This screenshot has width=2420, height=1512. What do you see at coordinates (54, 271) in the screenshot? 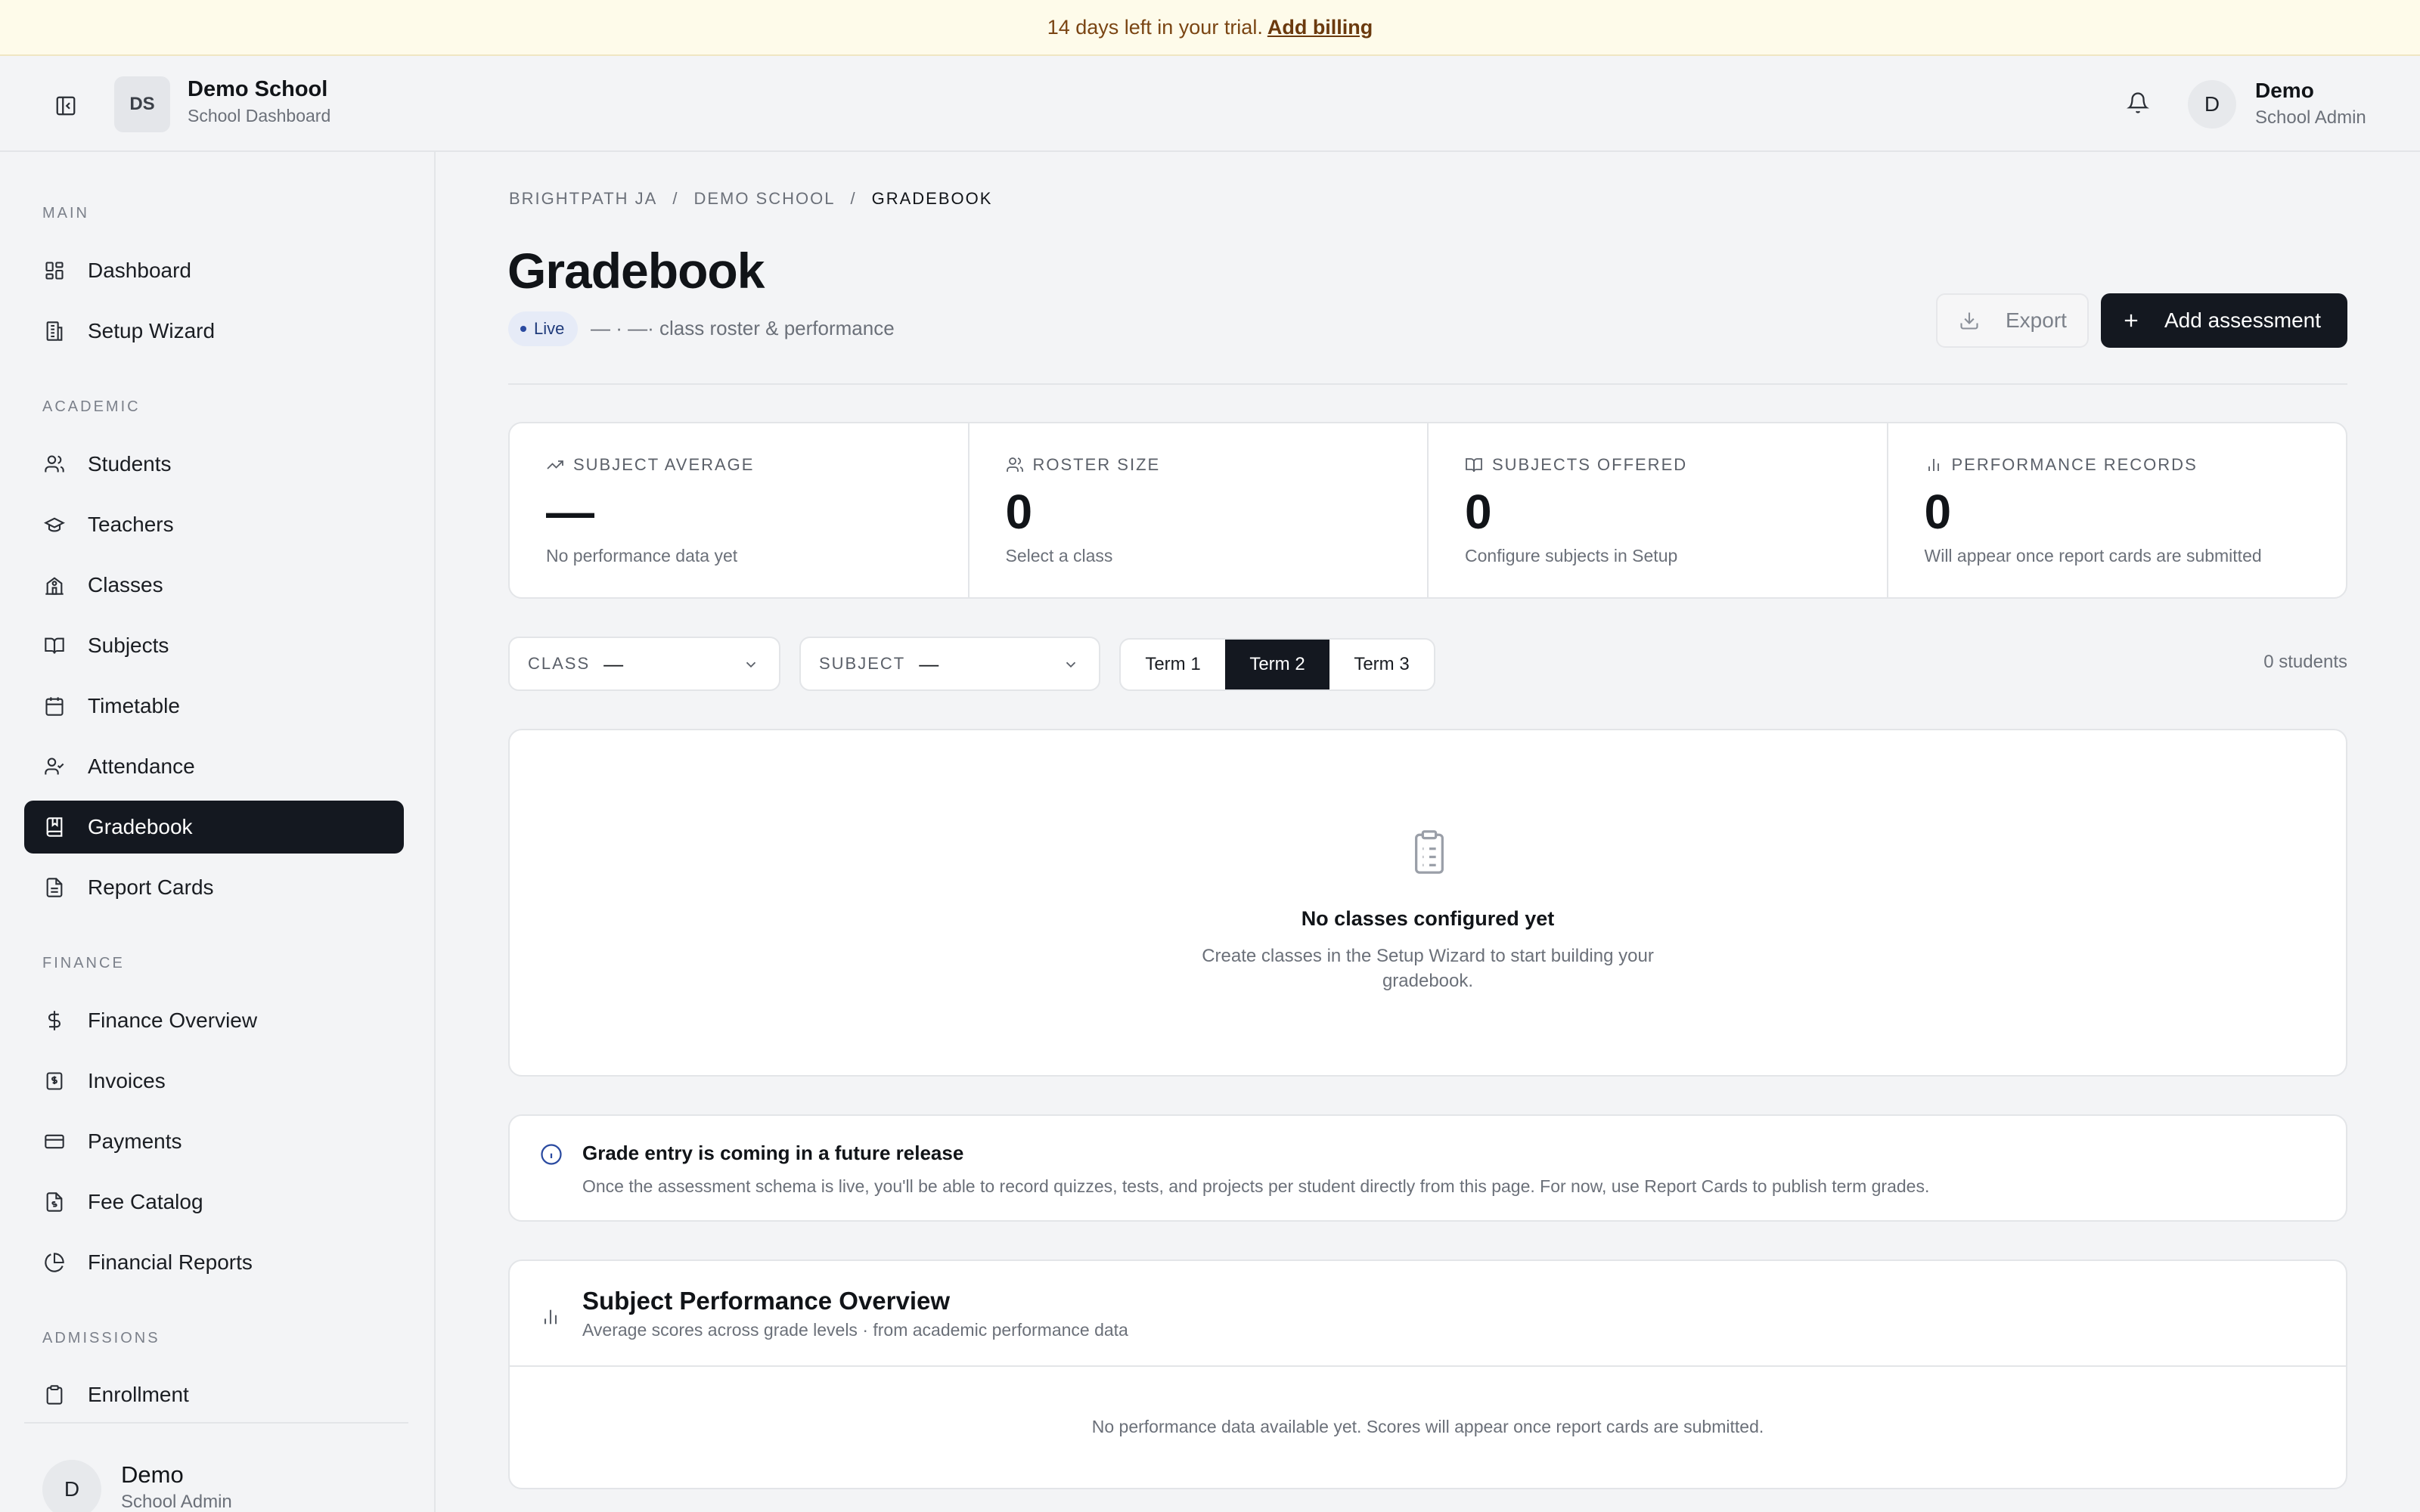
I see `dashboard-icon` at bounding box center [54, 271].